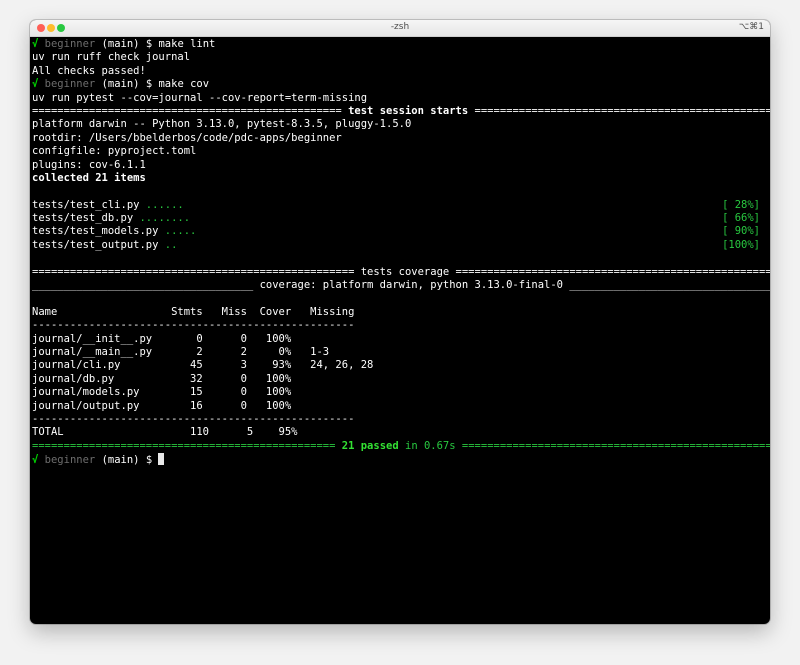 This screenshot has height=665, width=800. What do you see at coordinates (165, 432) in the screenshot?
I see `coverage-total: TOTAL 110 5 95%` at bounding box center [165, 432].